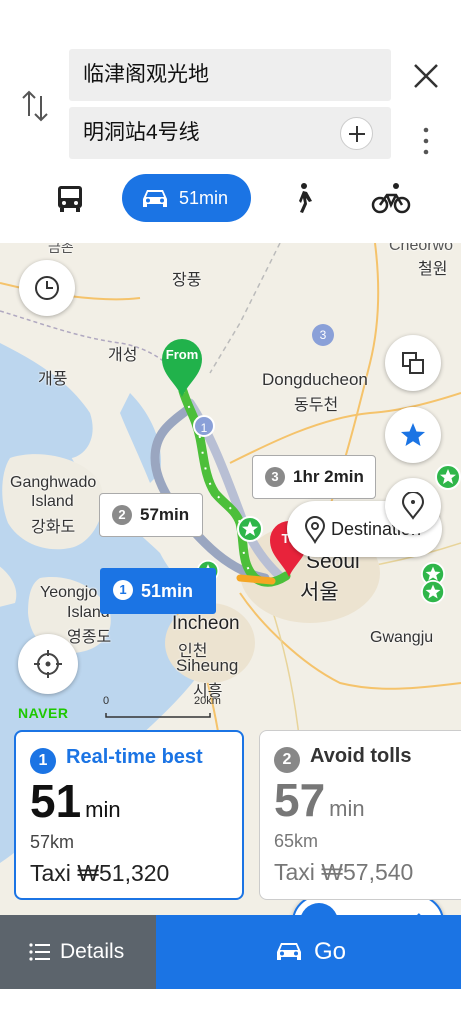  What do you see at coordinates (167, 591) in the screenshot?
I see `route-time-label: 51min` at bounding box center [167, 591].